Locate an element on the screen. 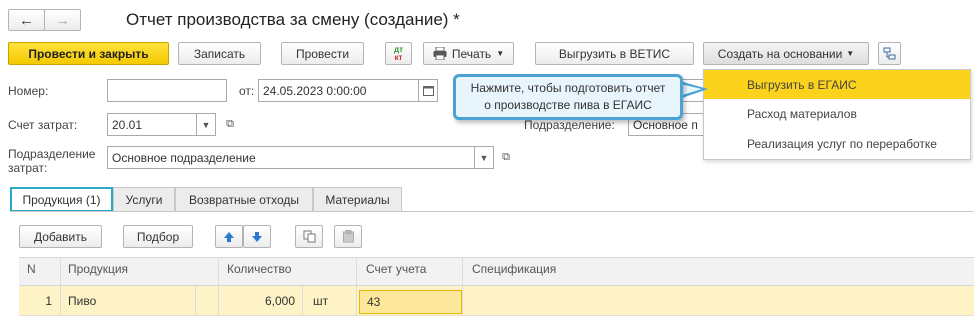 This screenshot has height=324, width=974. menu-item-label: Расход материалов is located at coordinates (802, 113).